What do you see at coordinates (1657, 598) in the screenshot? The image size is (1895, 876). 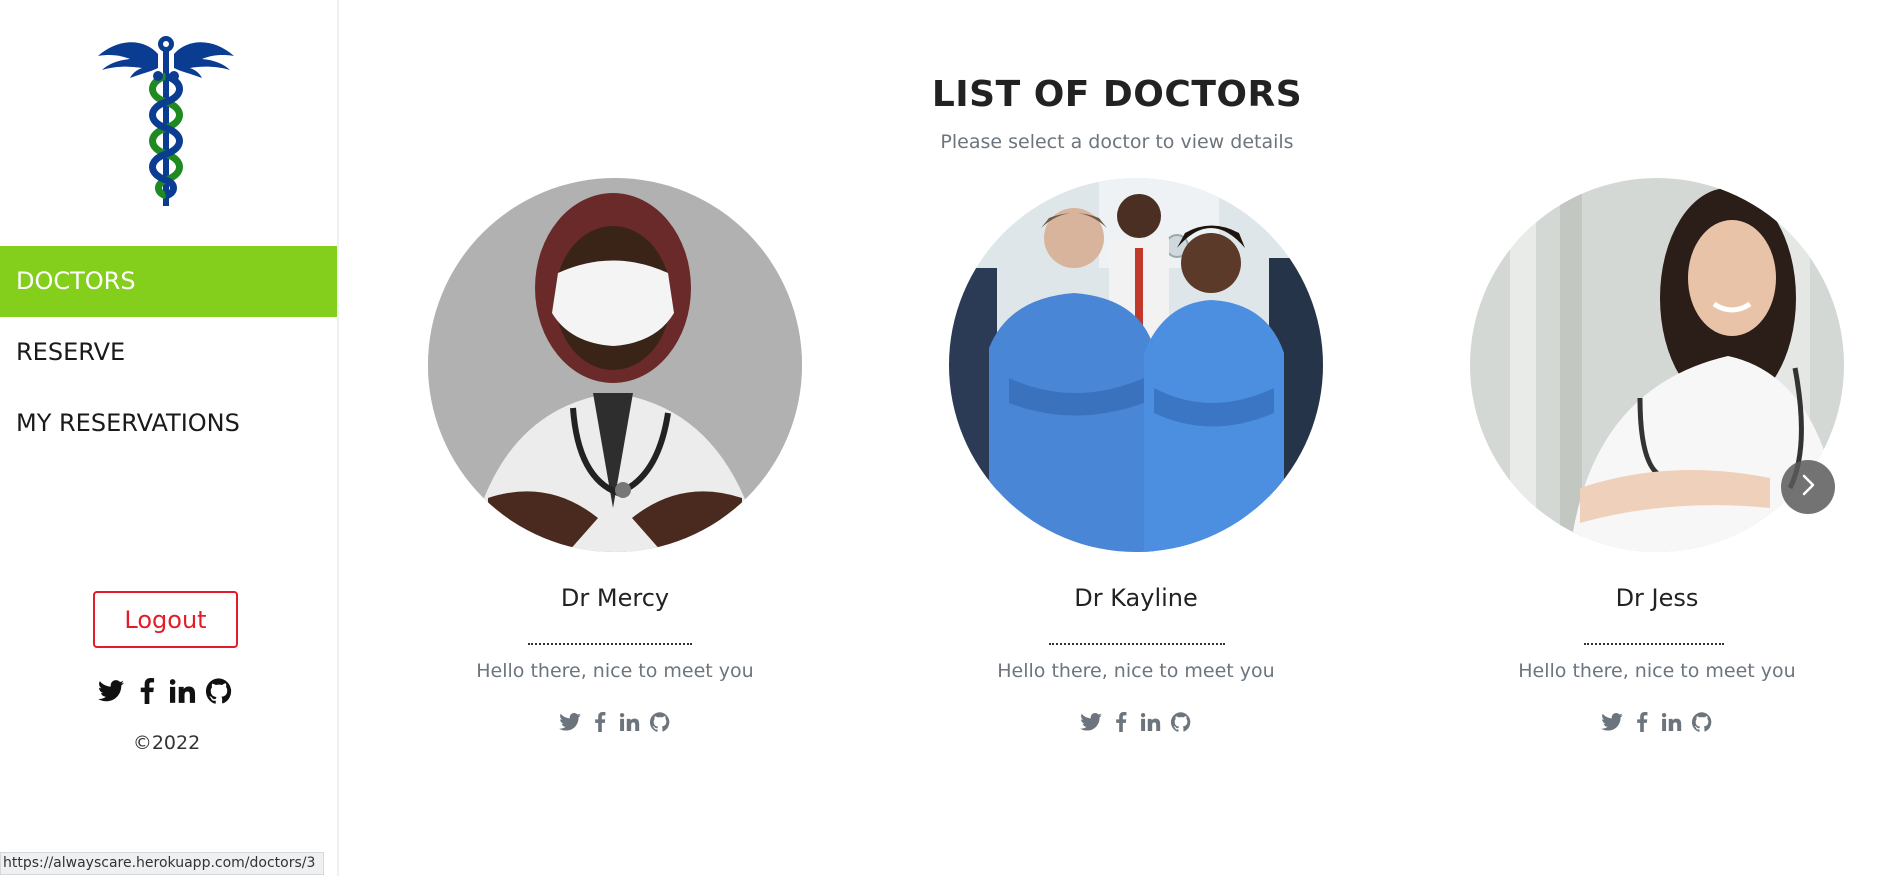 I see `doctor-name: Dr Jess` at bounding box center [1657, 598].